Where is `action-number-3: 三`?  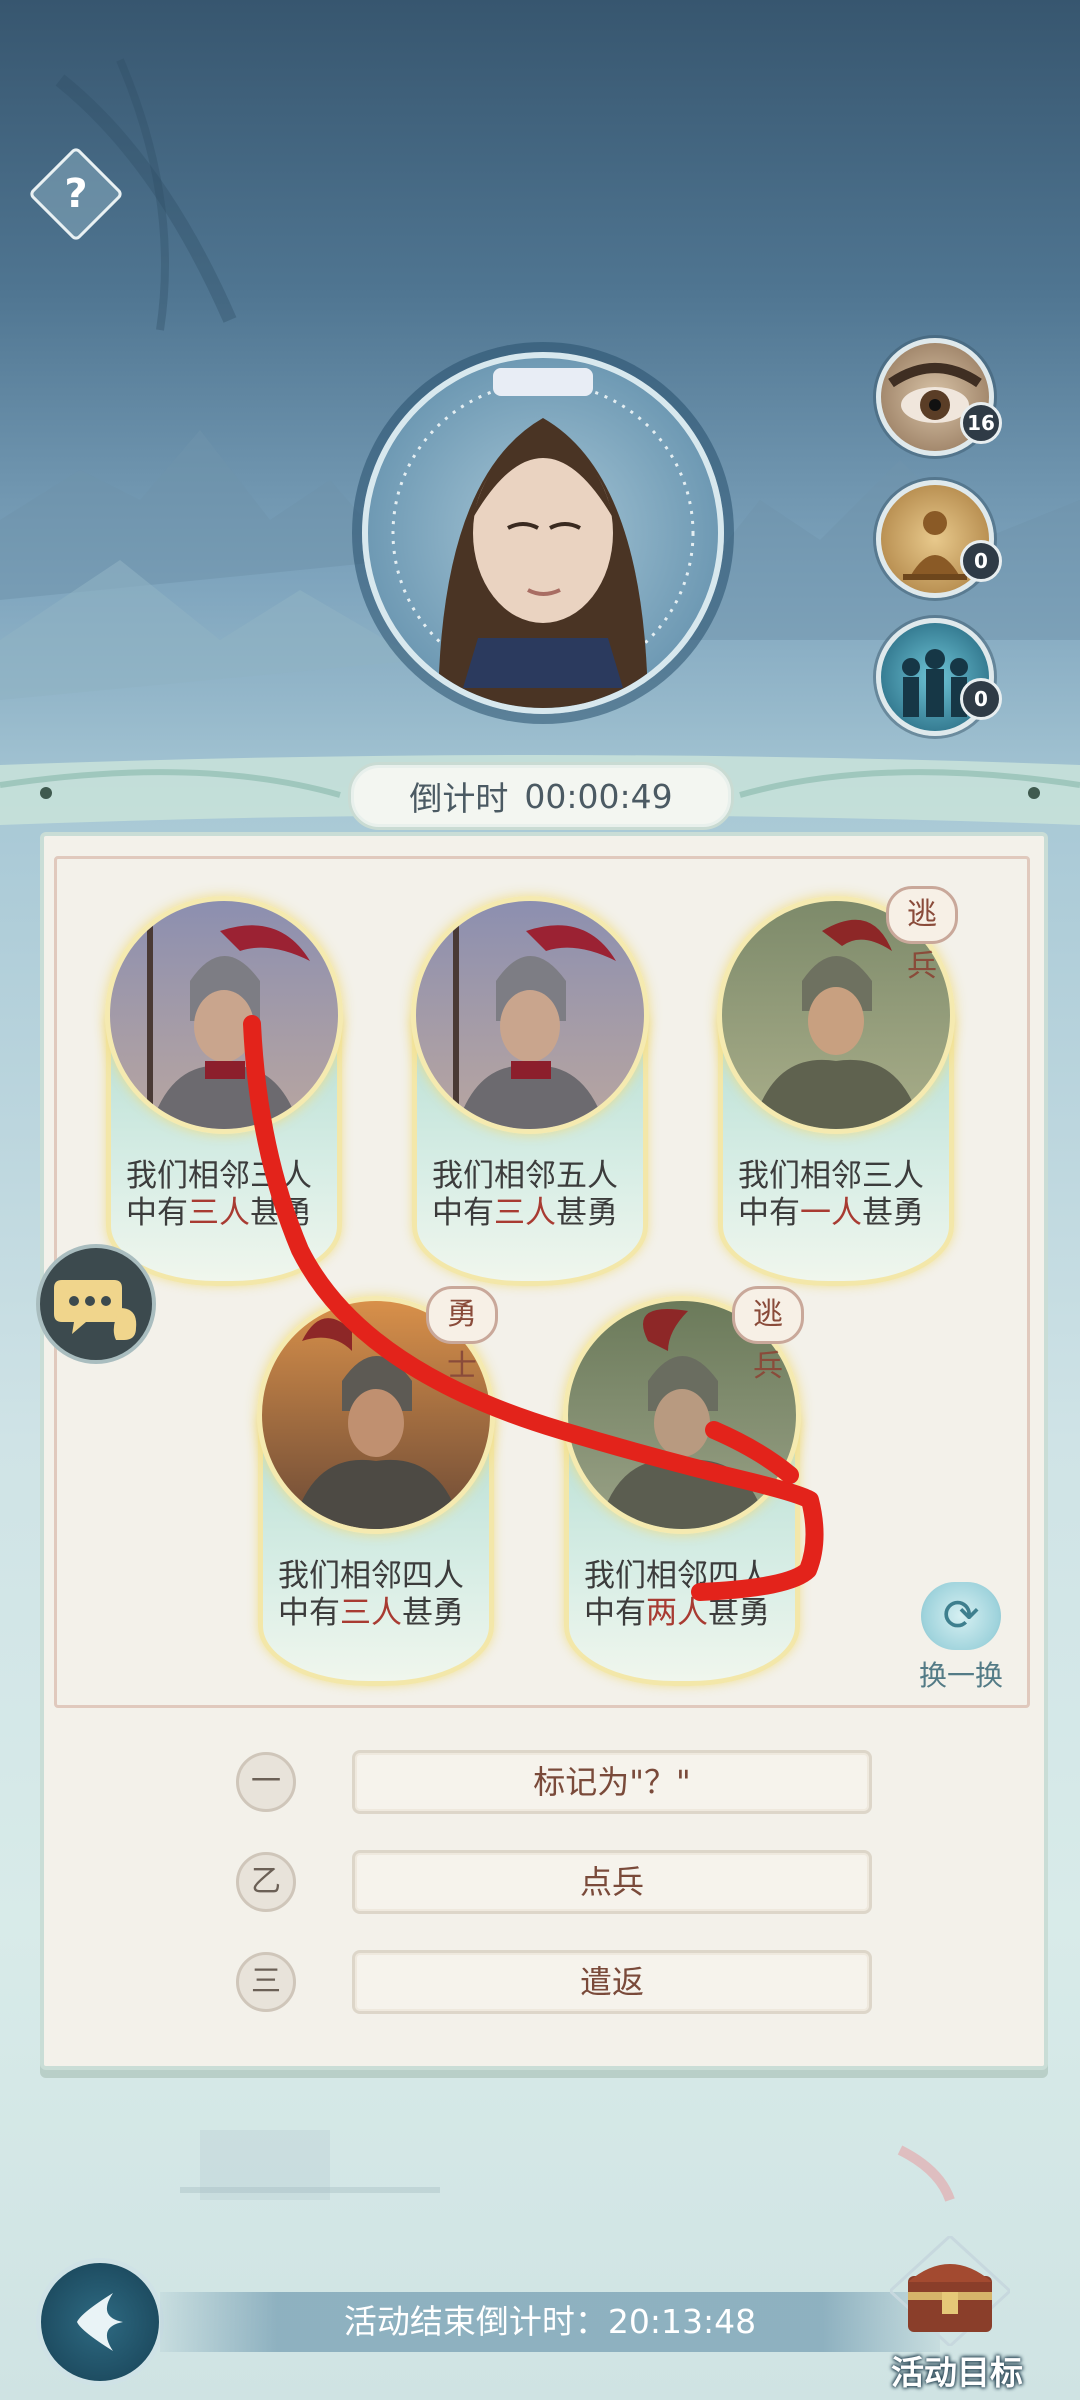 action-number-3: 三 is located at coordinates (266, 1982).